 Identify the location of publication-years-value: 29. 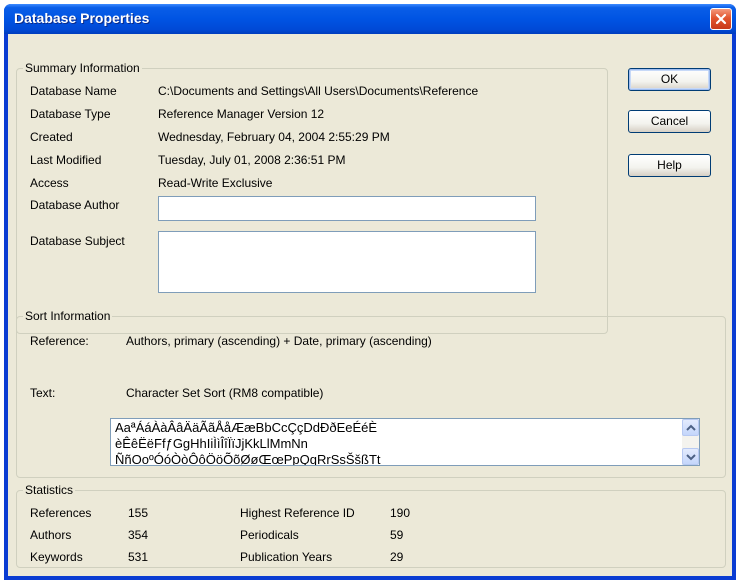
(397, 557).